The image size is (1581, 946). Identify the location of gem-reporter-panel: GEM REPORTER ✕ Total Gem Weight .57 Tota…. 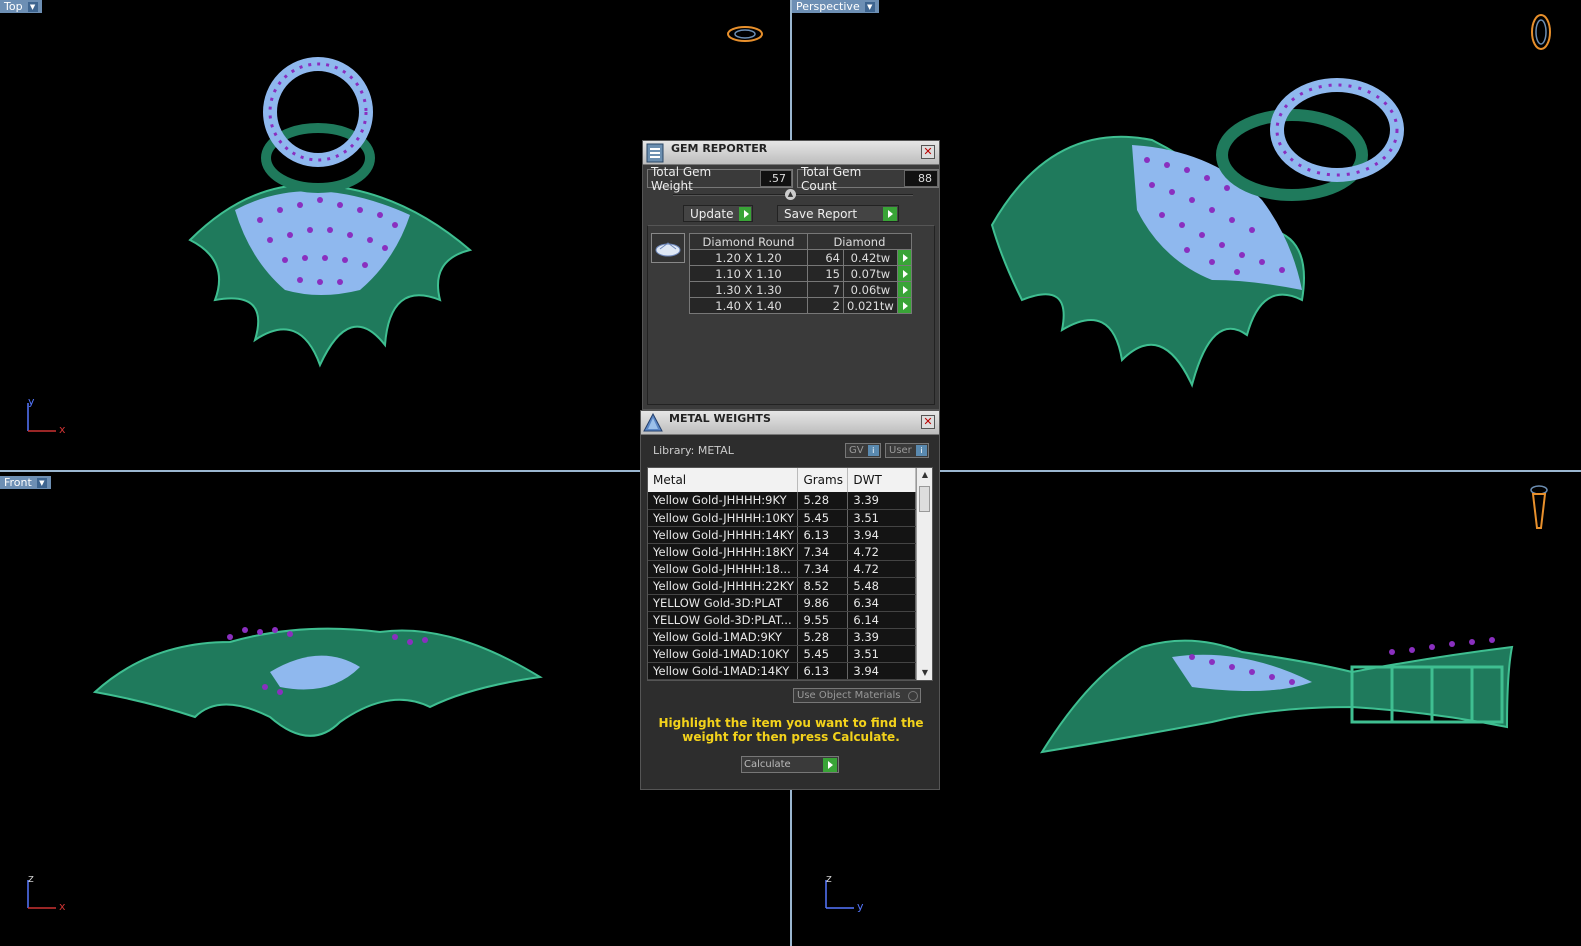
(791, 275).